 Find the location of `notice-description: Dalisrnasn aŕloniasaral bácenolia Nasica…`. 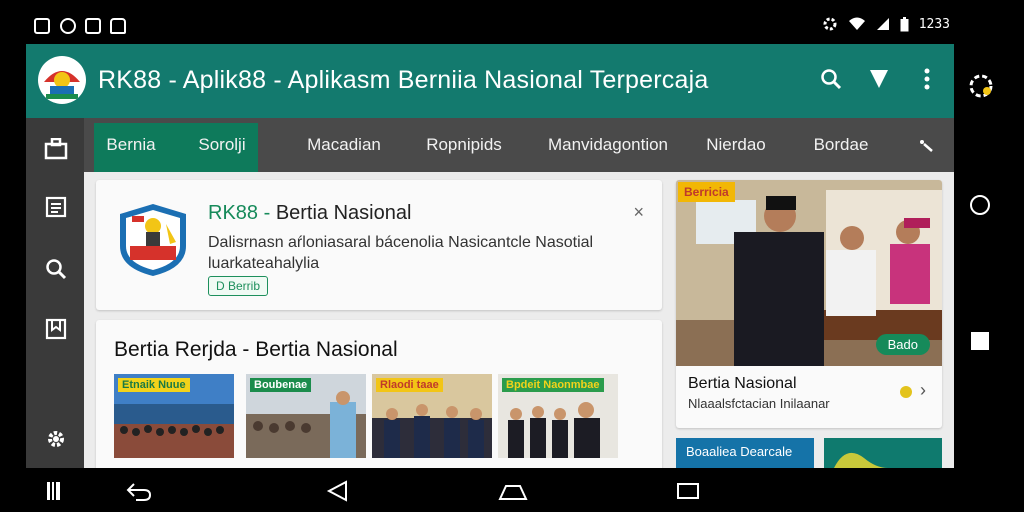

notice-description: Dalisrnasn aŕloniasaral bácenolia Nasica… is located at coordinates (401, 253).